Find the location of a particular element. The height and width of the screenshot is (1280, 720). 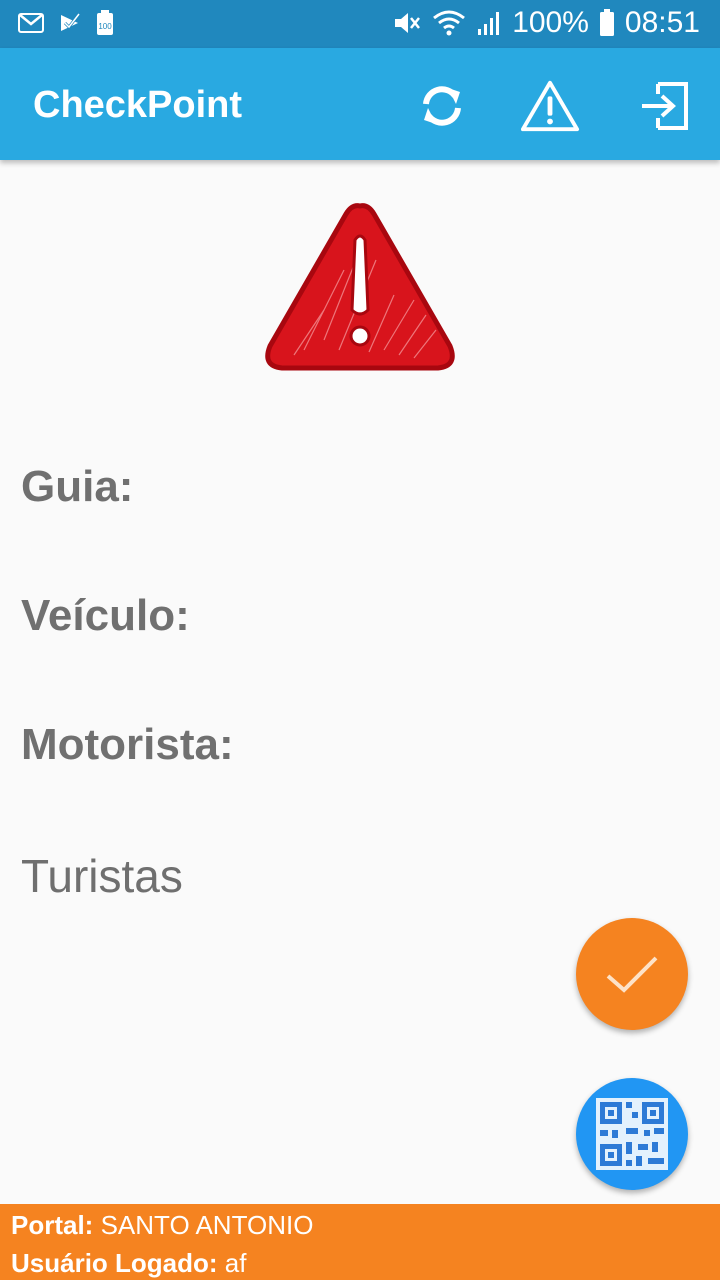

svg-text: 100 is located at coordinates (105, 26).